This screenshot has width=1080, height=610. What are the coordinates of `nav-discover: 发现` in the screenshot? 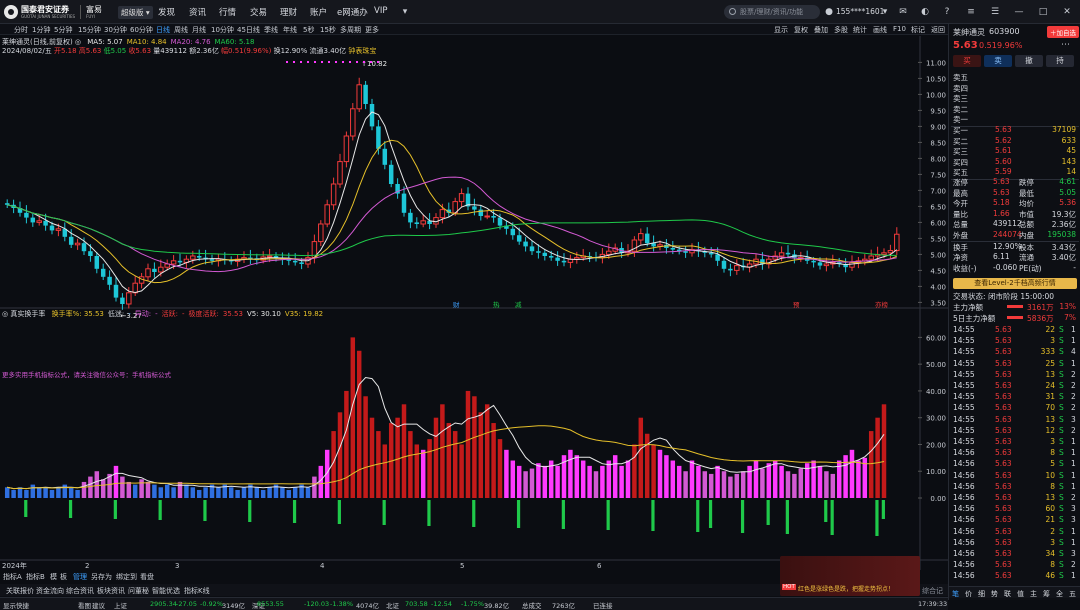 It's located at (166, 12).